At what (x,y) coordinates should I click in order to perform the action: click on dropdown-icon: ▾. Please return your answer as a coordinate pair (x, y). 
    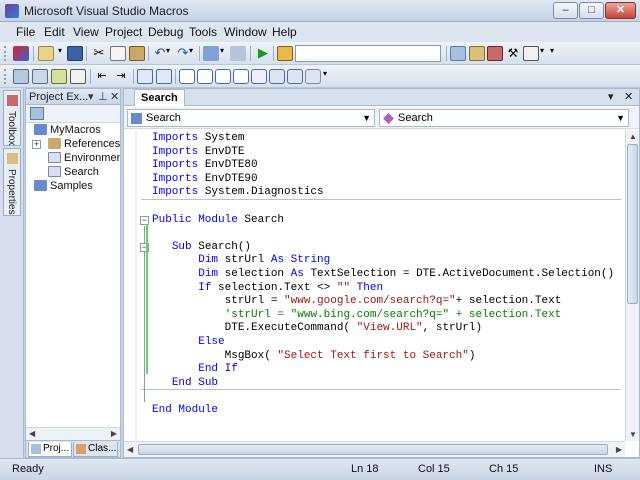
    Looking at the image, I should click on (91, 96).